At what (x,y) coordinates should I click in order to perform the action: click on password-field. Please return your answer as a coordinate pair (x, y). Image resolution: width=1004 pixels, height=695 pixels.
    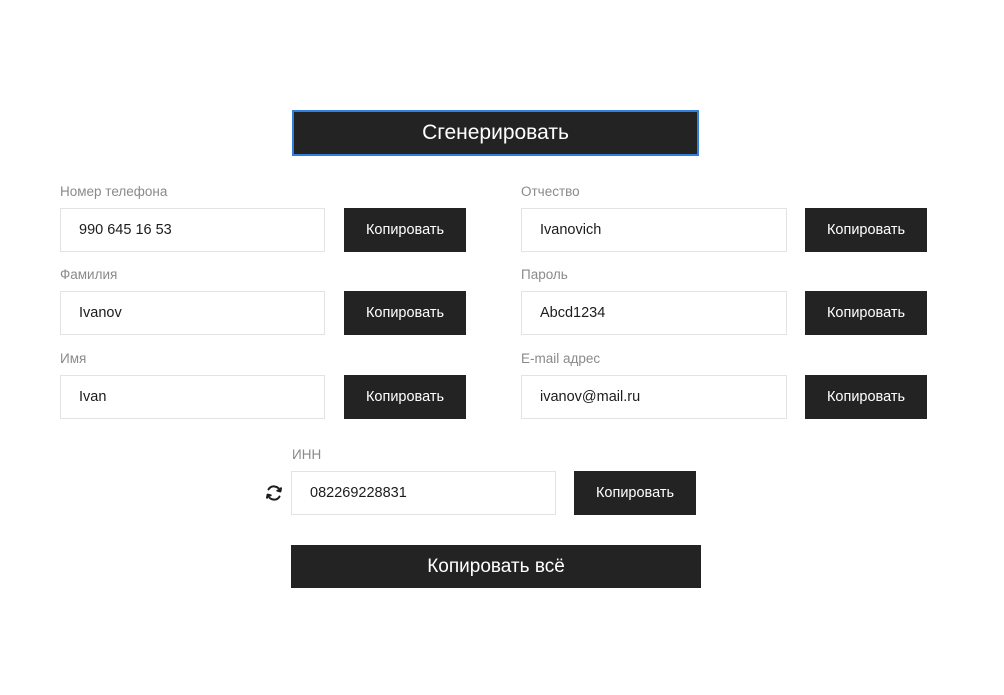
    Looking at the image, I should click on (654, 313).